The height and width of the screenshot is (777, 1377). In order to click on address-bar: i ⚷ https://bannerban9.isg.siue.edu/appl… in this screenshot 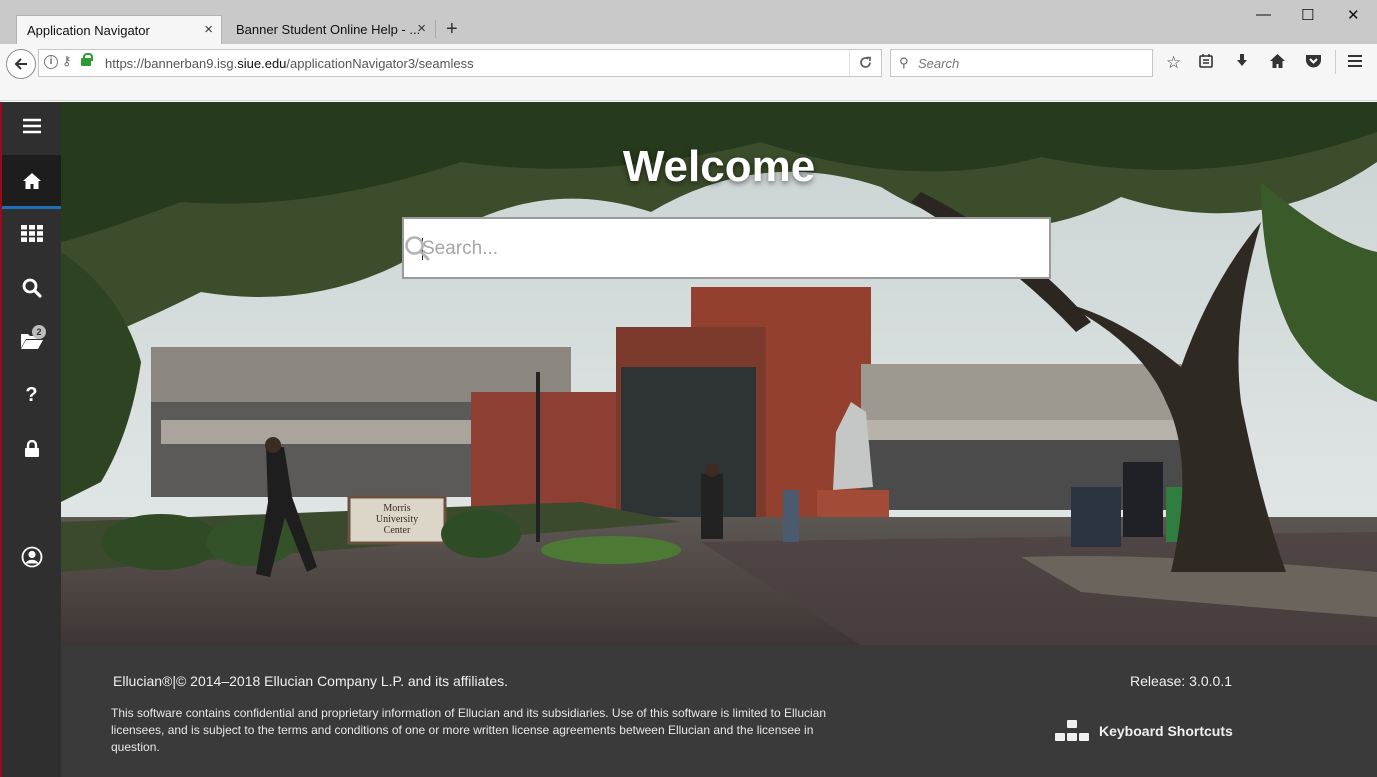, I will do `click(460, 63)`.